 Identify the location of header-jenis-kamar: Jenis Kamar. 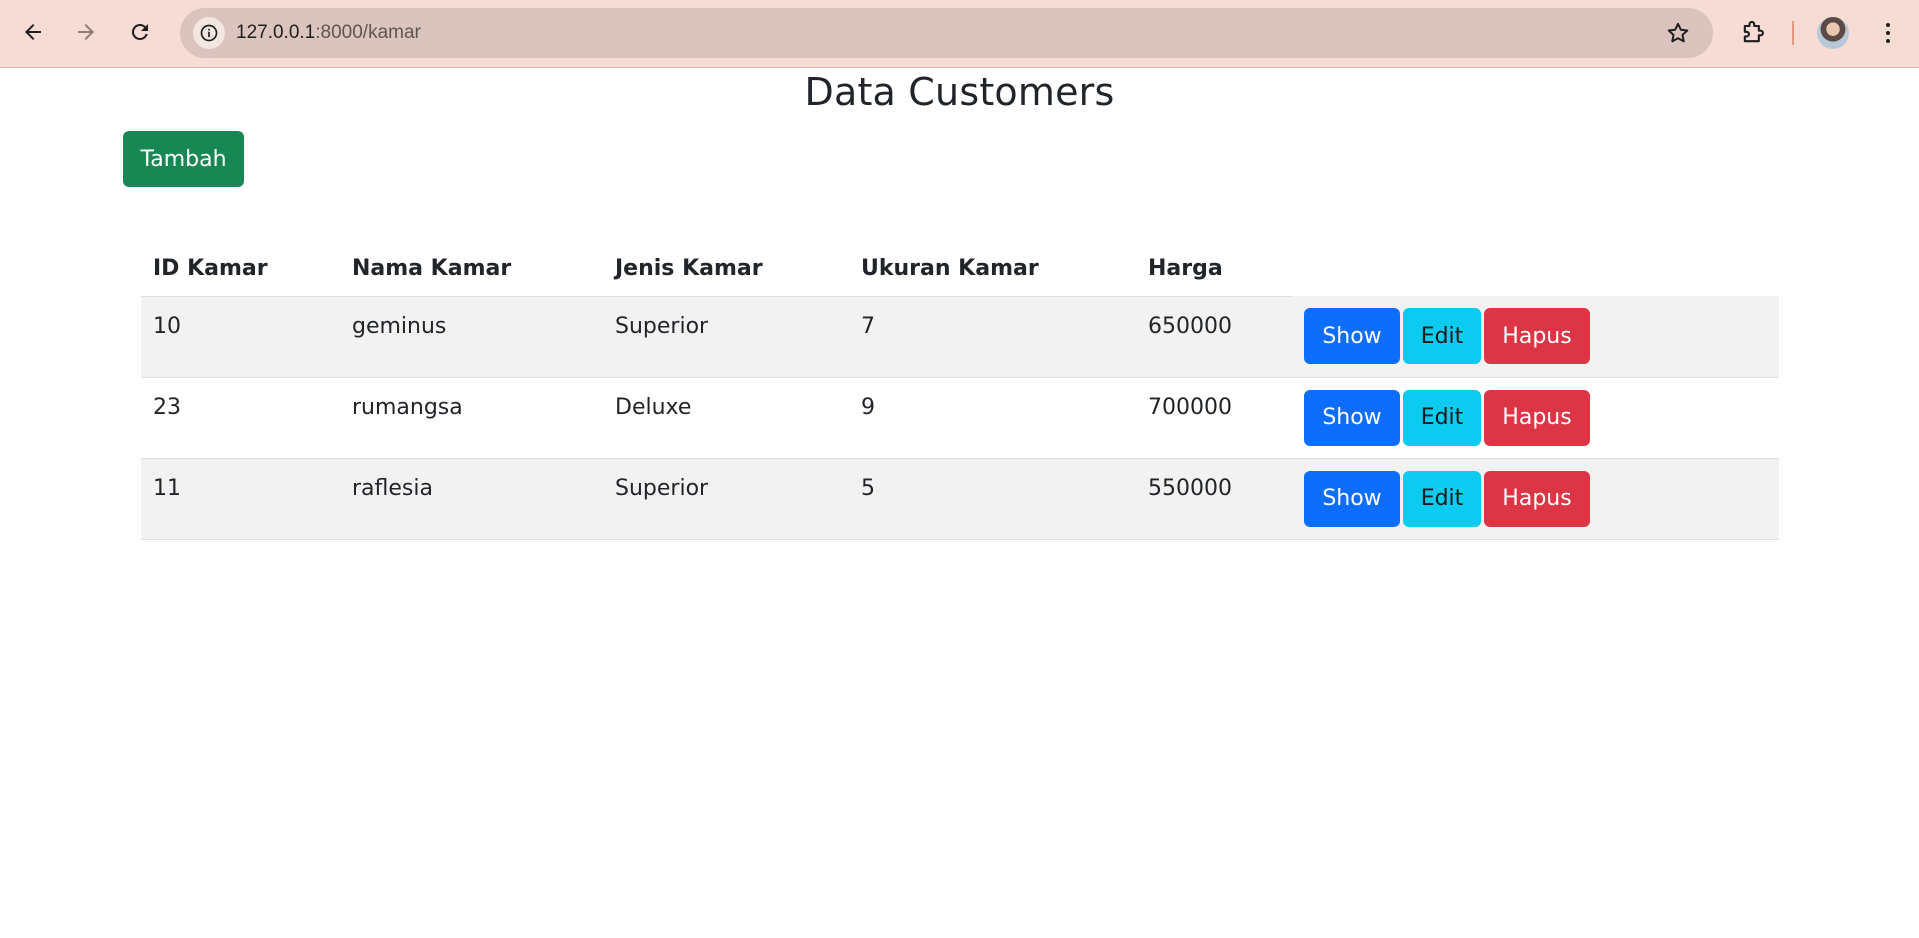
(726, 269).